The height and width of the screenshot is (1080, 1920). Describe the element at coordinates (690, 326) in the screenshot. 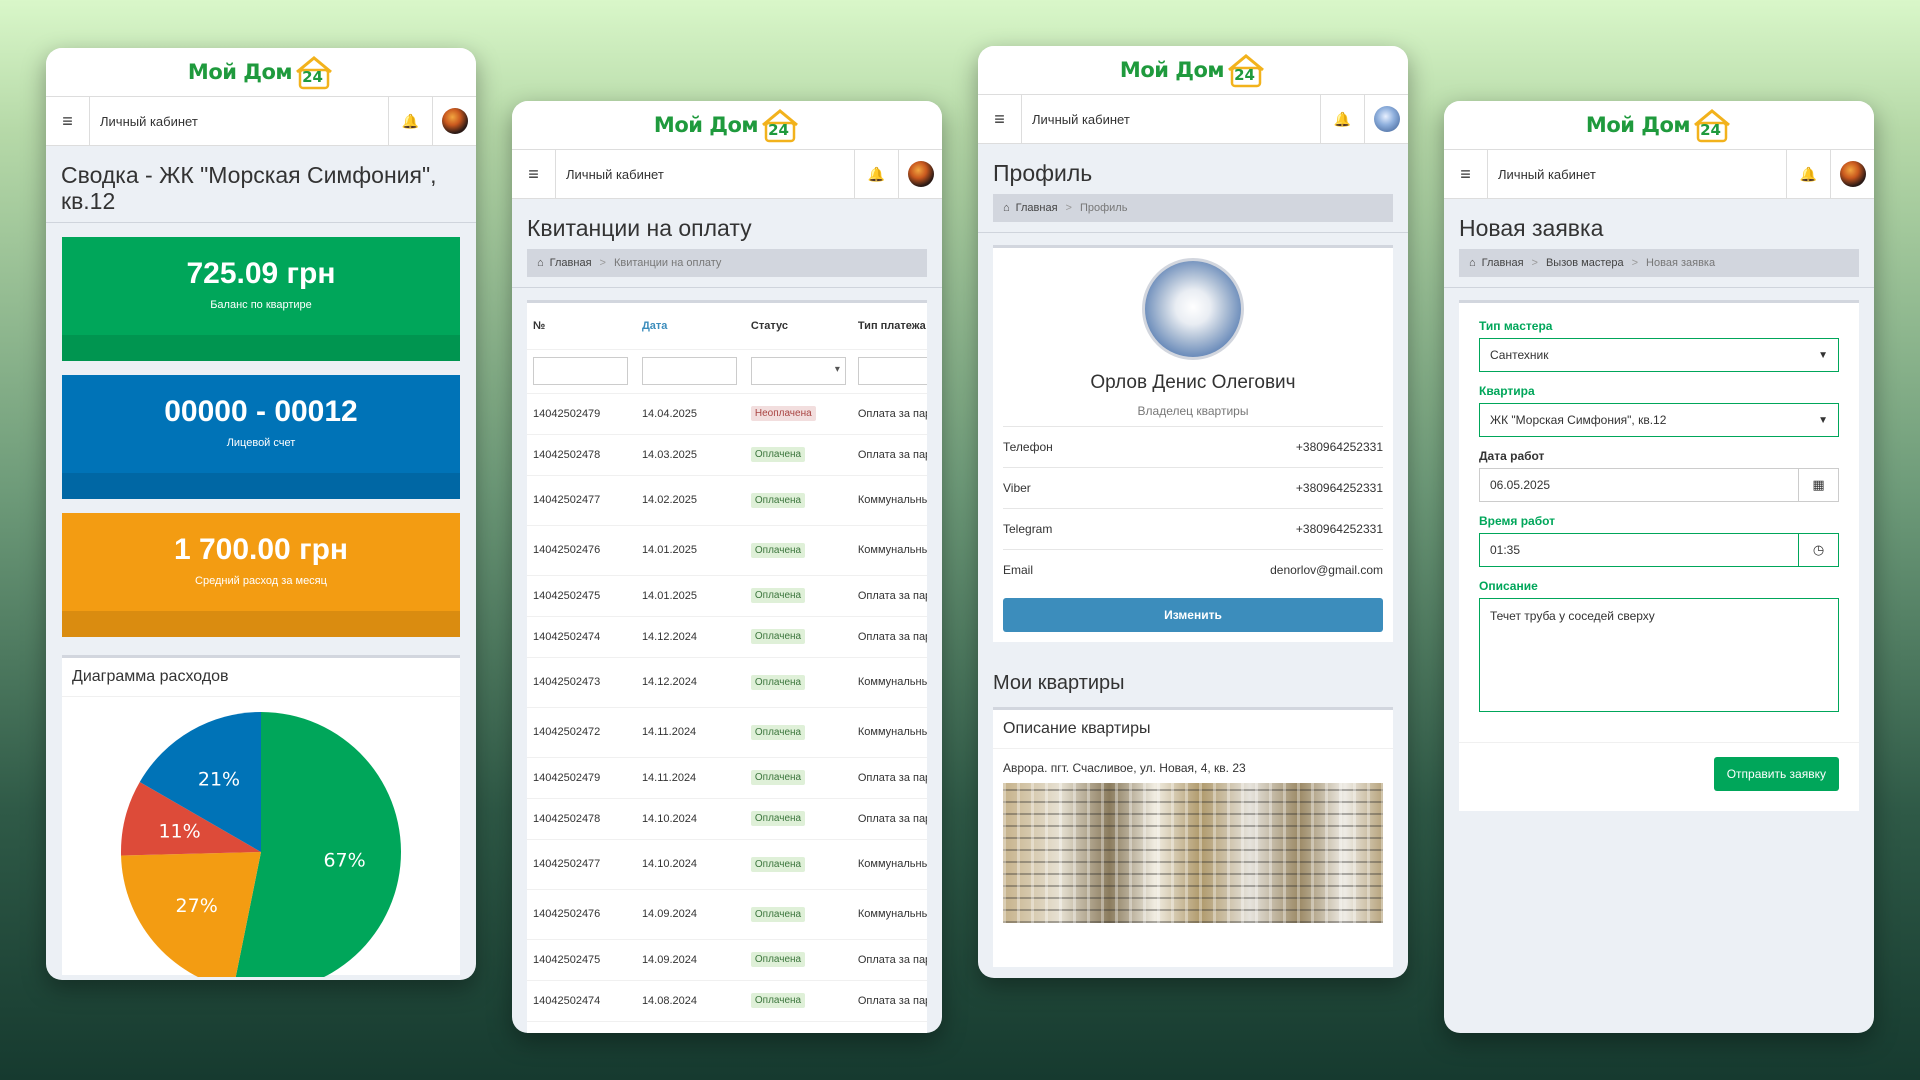

I see `col-date: Дата` at that location.